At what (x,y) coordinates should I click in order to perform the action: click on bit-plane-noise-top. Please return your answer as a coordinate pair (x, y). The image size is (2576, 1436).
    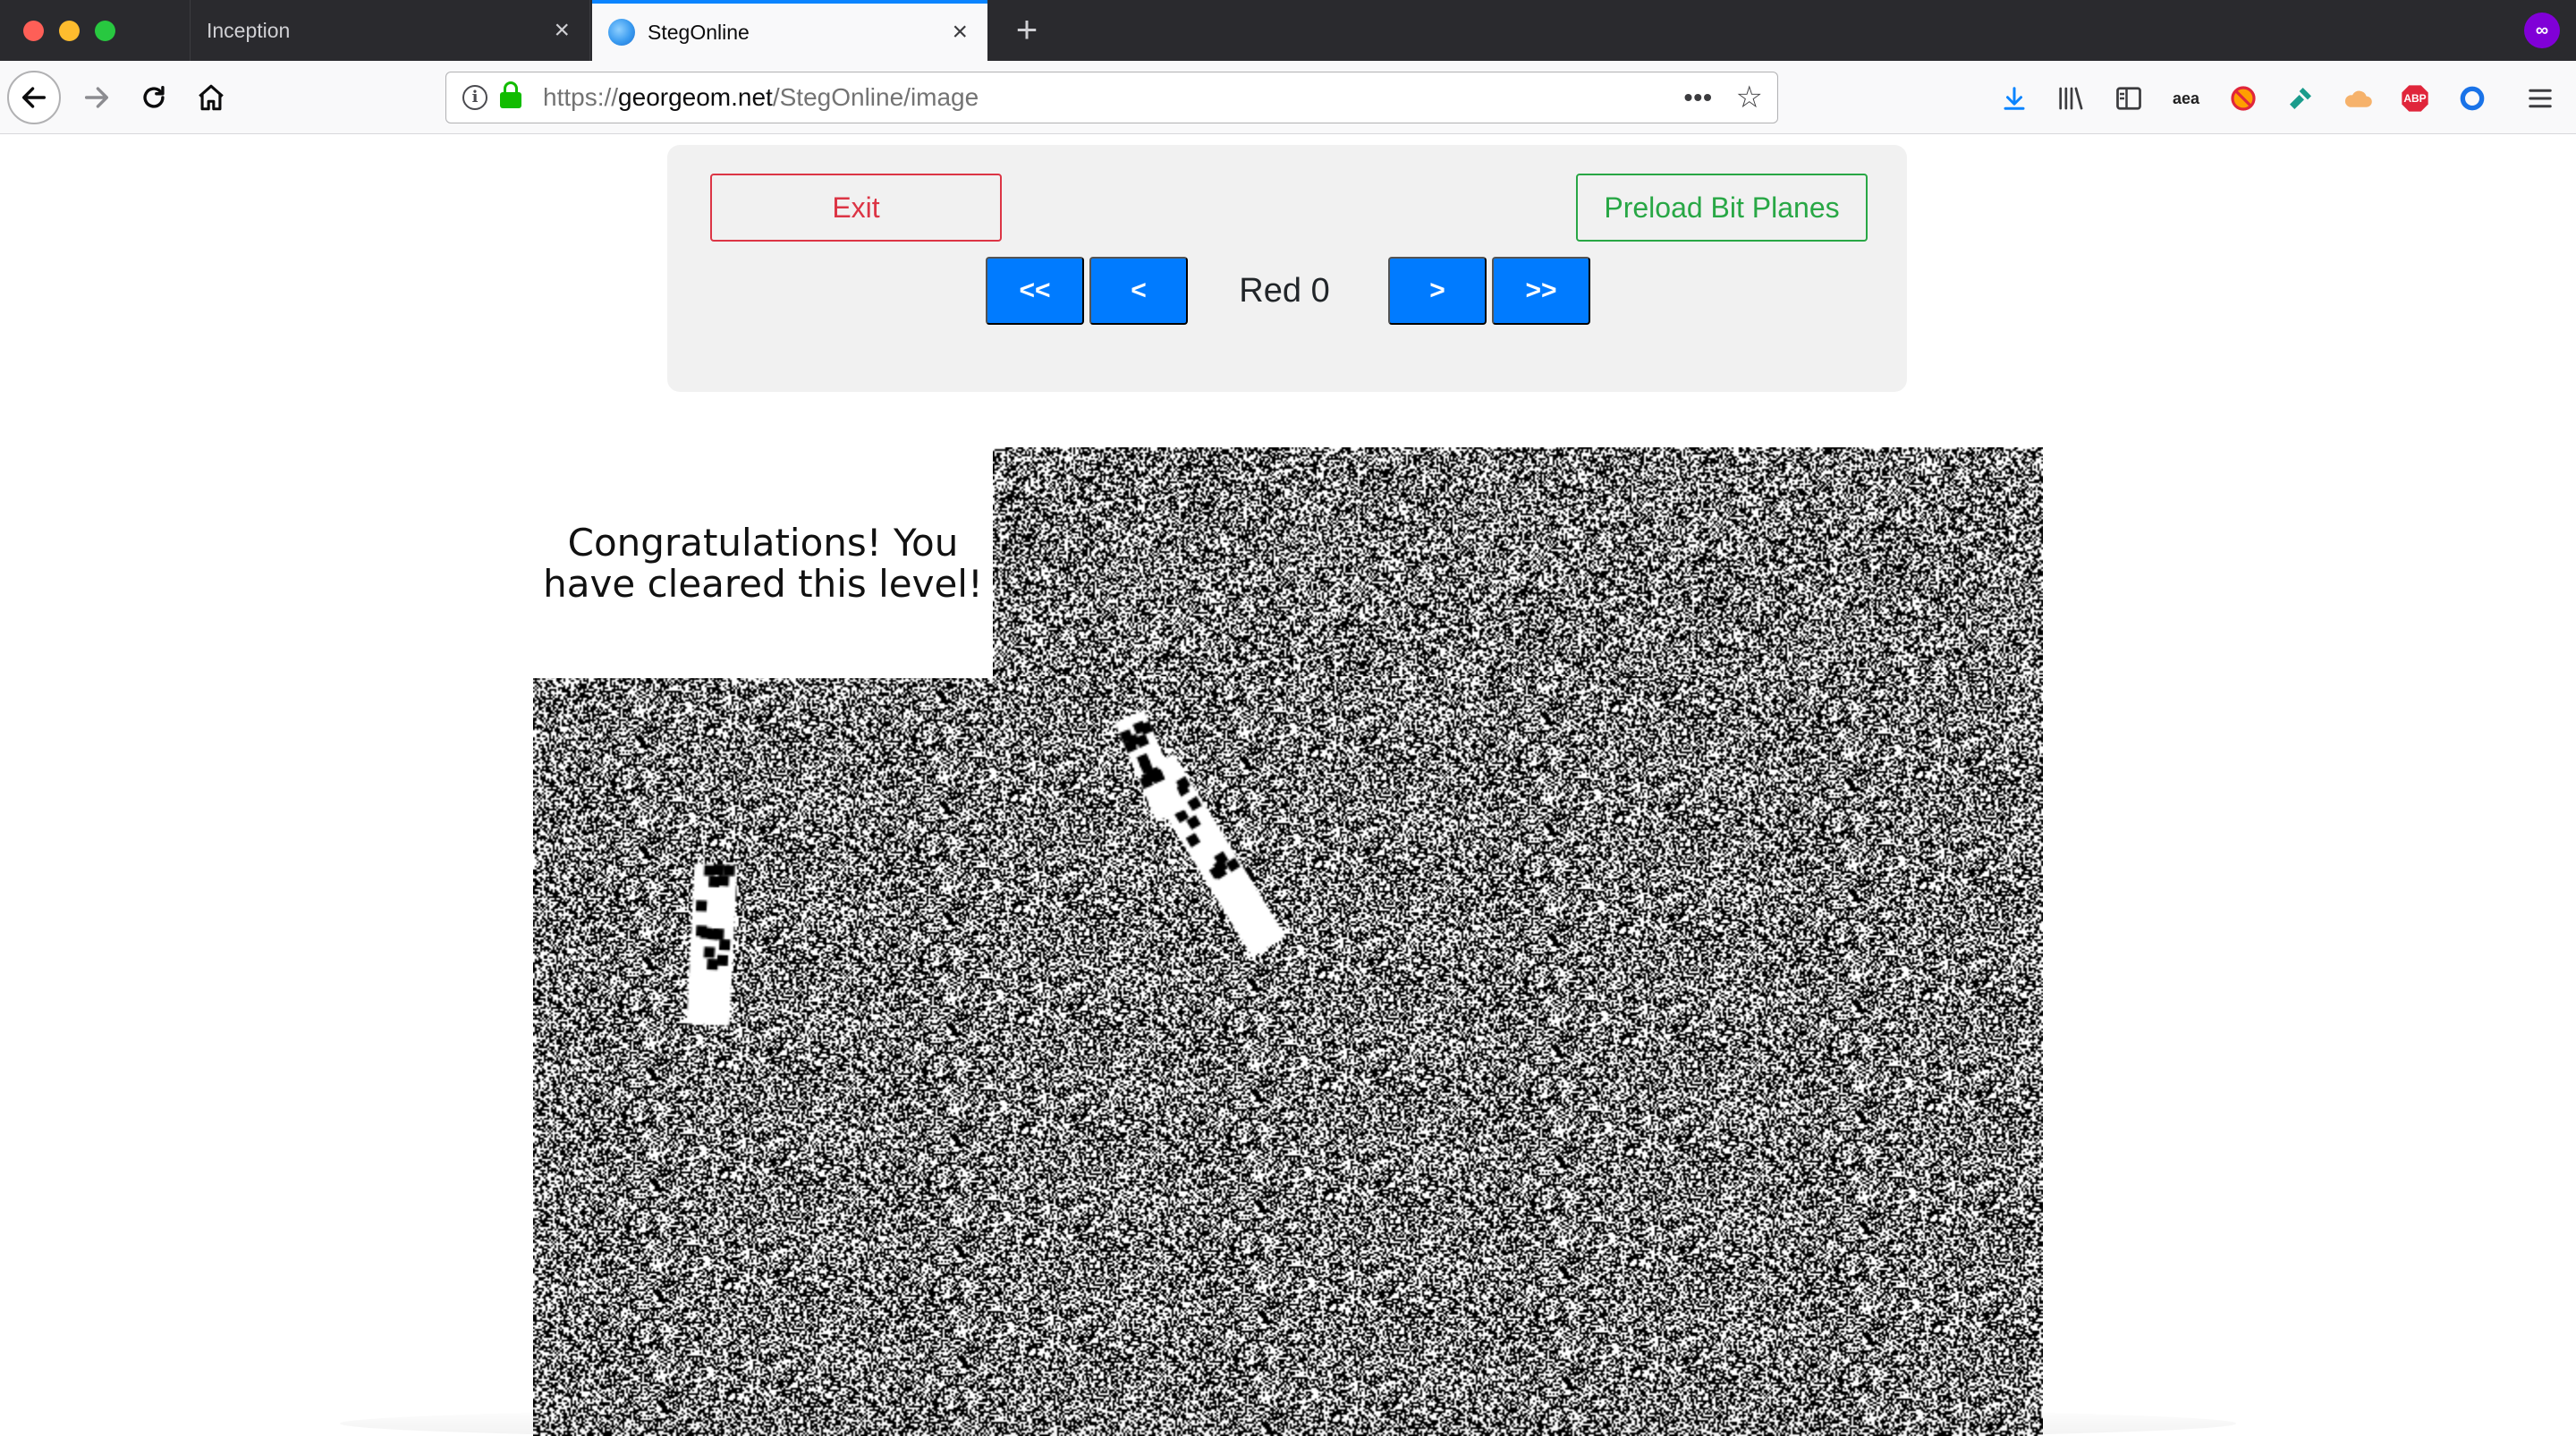
    Looking at the image, I should click on (1518, 563).